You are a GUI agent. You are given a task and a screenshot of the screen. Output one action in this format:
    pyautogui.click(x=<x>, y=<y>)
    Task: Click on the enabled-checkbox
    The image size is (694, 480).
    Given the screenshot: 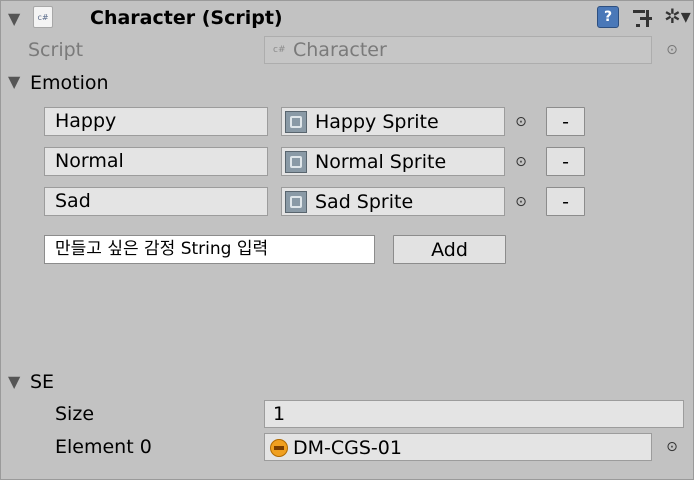 What is the action you would take?
    pyautogui.click(x=73, y=18)
    